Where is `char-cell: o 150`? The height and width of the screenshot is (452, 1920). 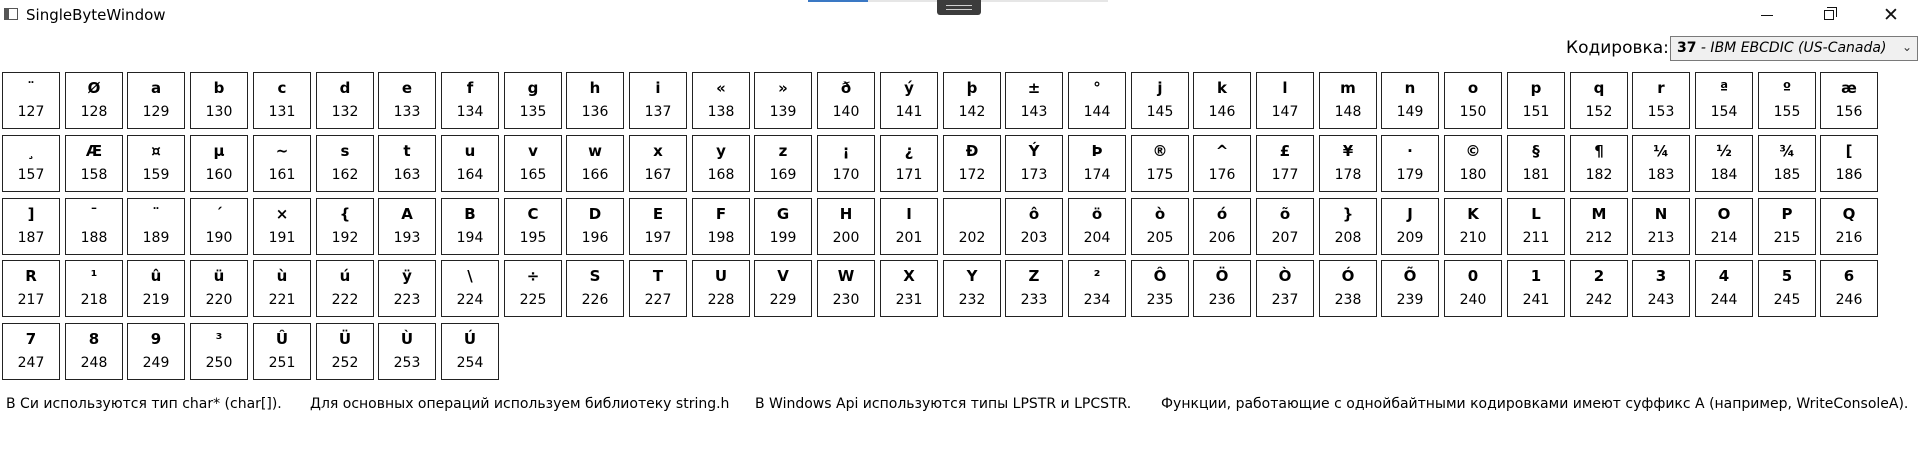 char-cell: o 150 is located at coordinates (1473, 100).